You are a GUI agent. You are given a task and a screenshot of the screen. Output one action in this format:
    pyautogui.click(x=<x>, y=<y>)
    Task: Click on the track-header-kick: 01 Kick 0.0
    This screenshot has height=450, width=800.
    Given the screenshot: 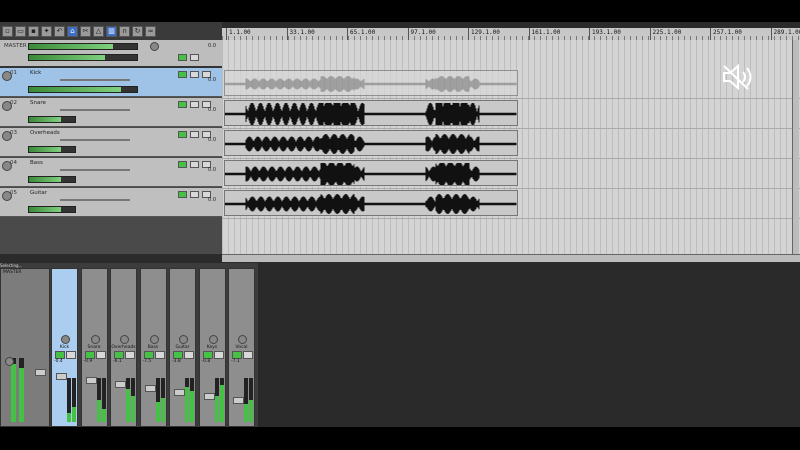 What is the action you would take?
    pyautogui.click(x=111, y=82)
    